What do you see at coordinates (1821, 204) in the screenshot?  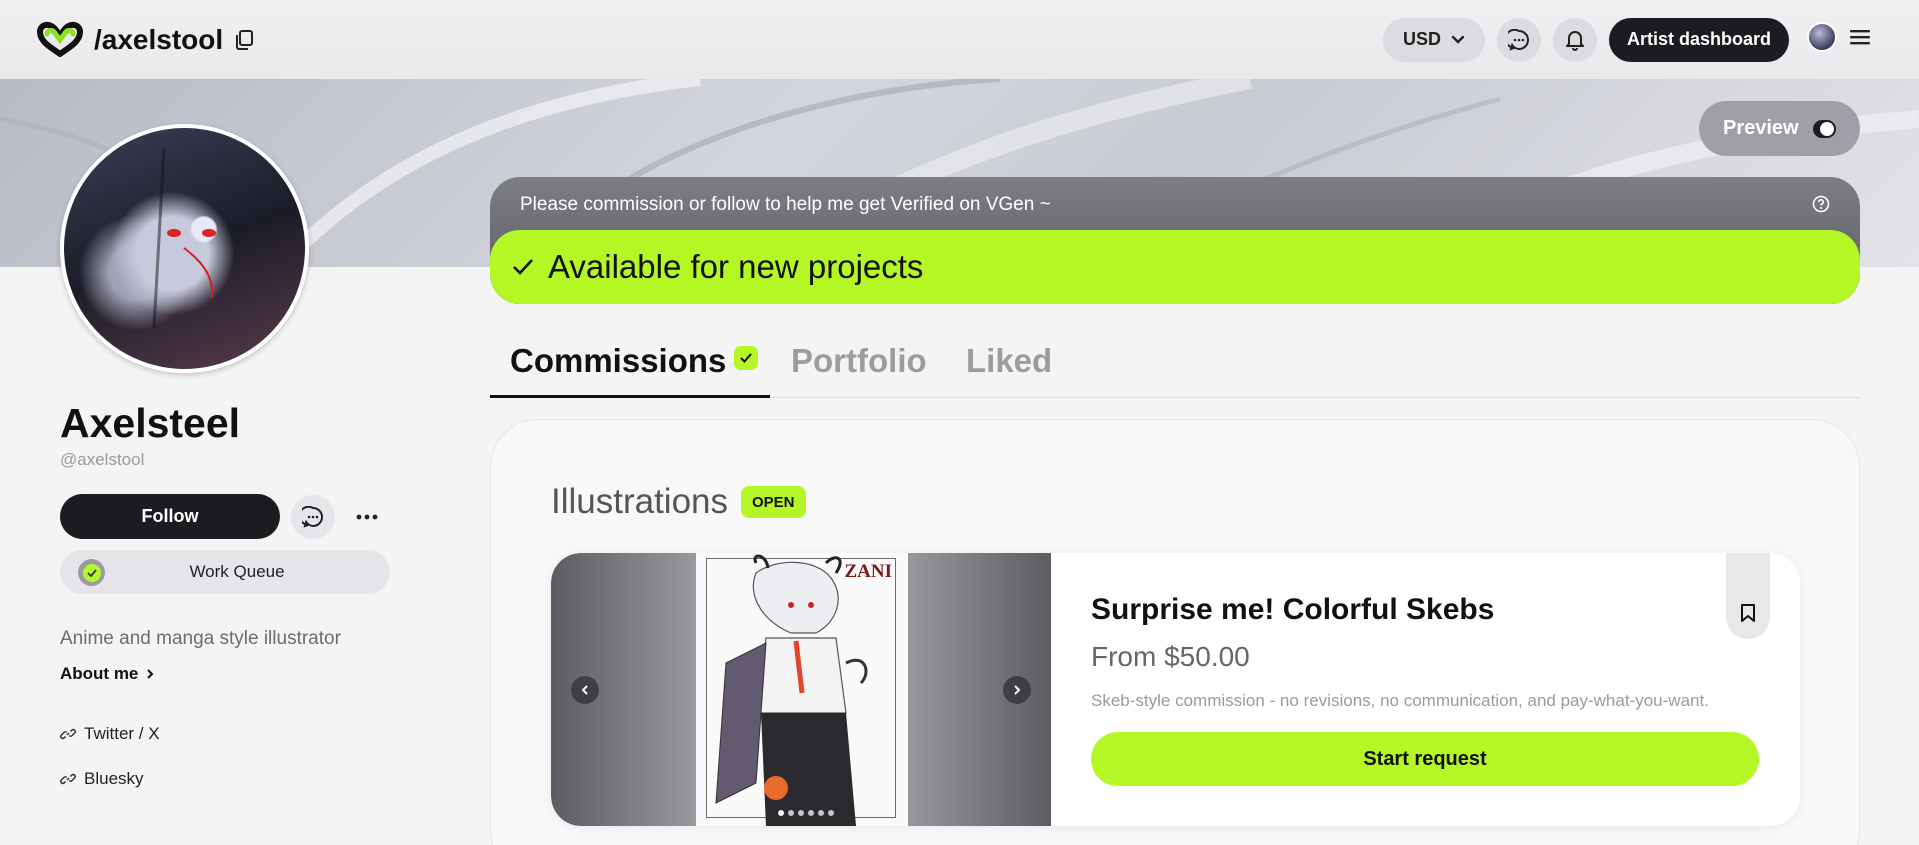 I see `help-icon` at bounding box center [1821, 204].